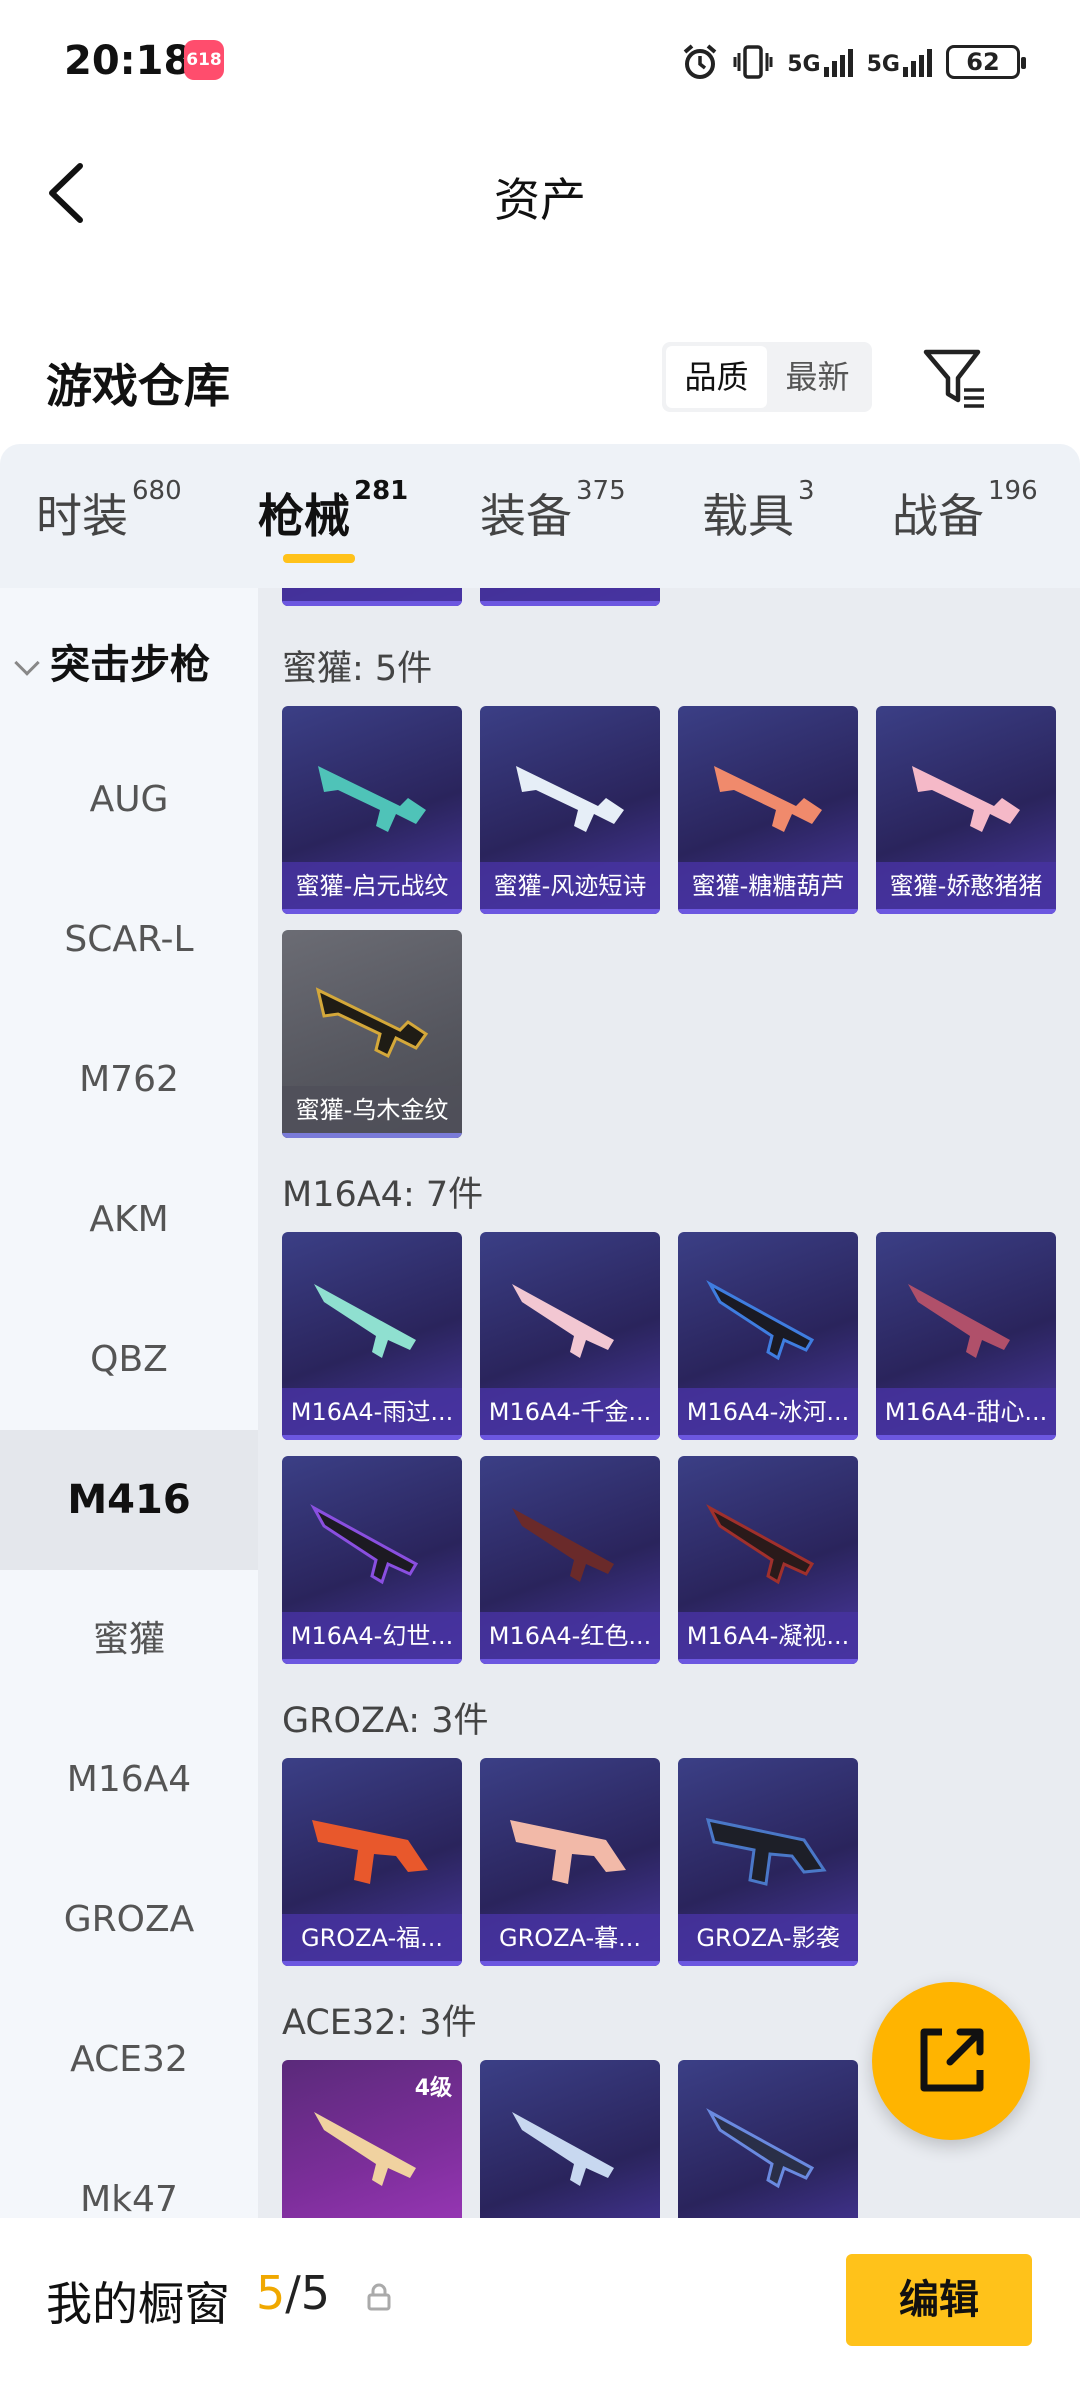 The height and width of the screenshot is (2382, 1080). What do you see at coordinates (966, 810) in the screenshot?
I see `skin-card: 蜜獾-娇憨猪猪` at bounding box center [966, 810].